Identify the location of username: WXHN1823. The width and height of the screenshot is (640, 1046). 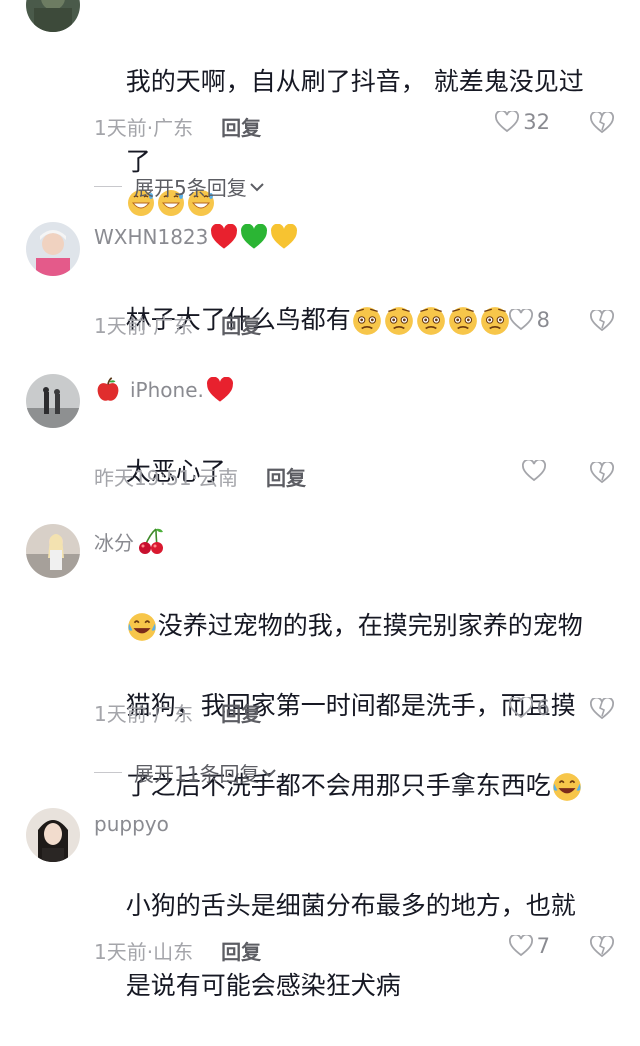
(196, 237).